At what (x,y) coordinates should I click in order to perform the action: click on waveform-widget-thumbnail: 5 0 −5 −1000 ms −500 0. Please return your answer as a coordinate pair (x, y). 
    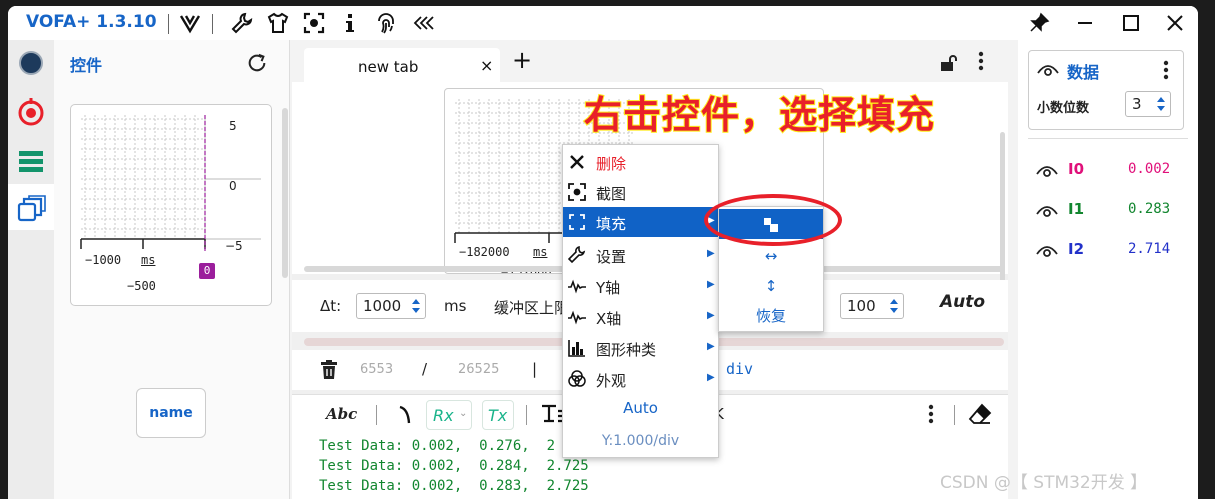
    Looking at the image, I should click on (171, 205).